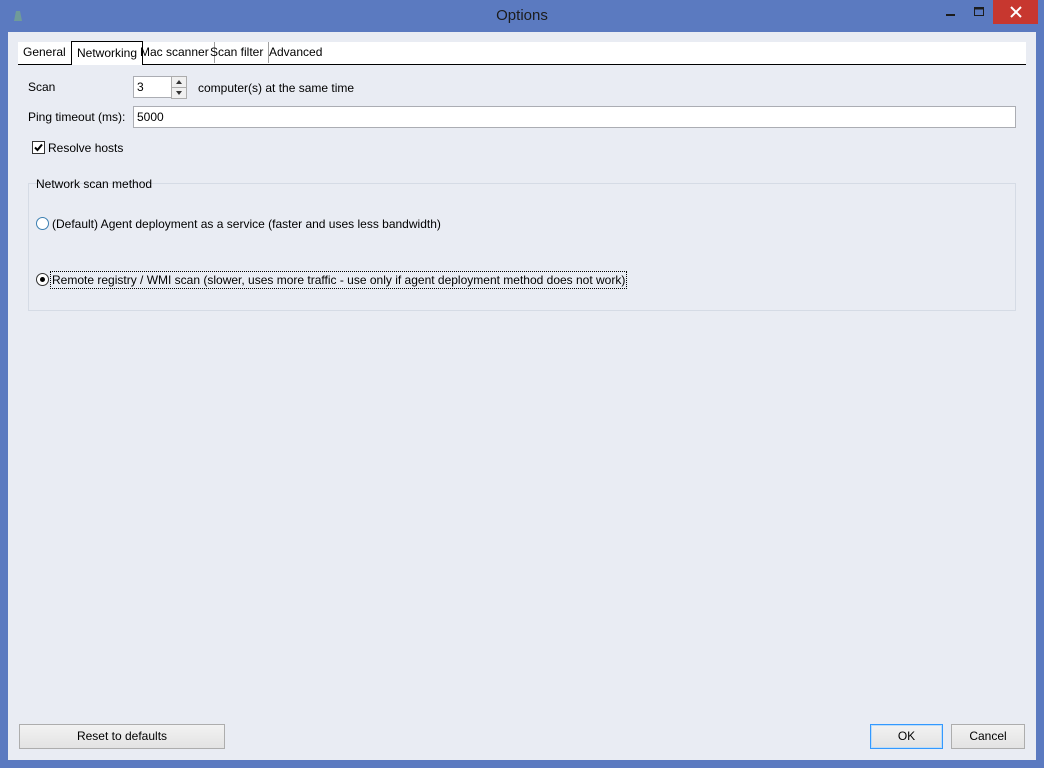  I want to click on network-scan-method-label: Network scan method, so click(94, 184).